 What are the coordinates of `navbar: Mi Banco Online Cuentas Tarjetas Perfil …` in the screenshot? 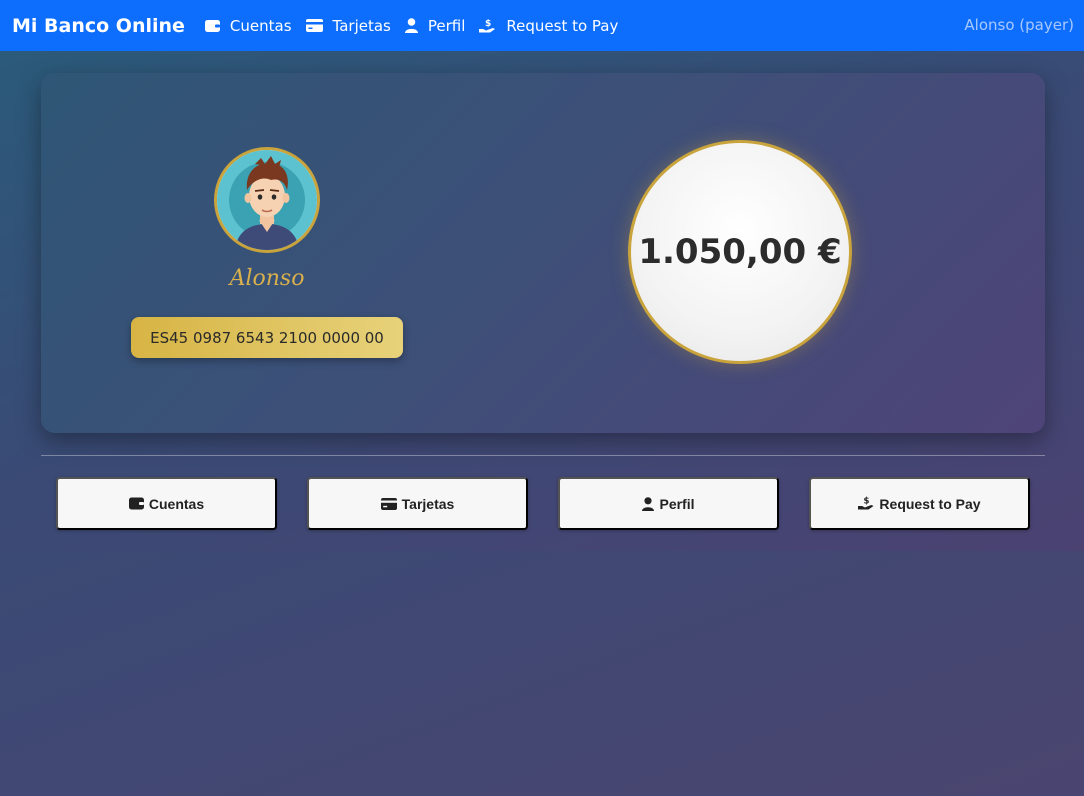 It's located at (542, 25).